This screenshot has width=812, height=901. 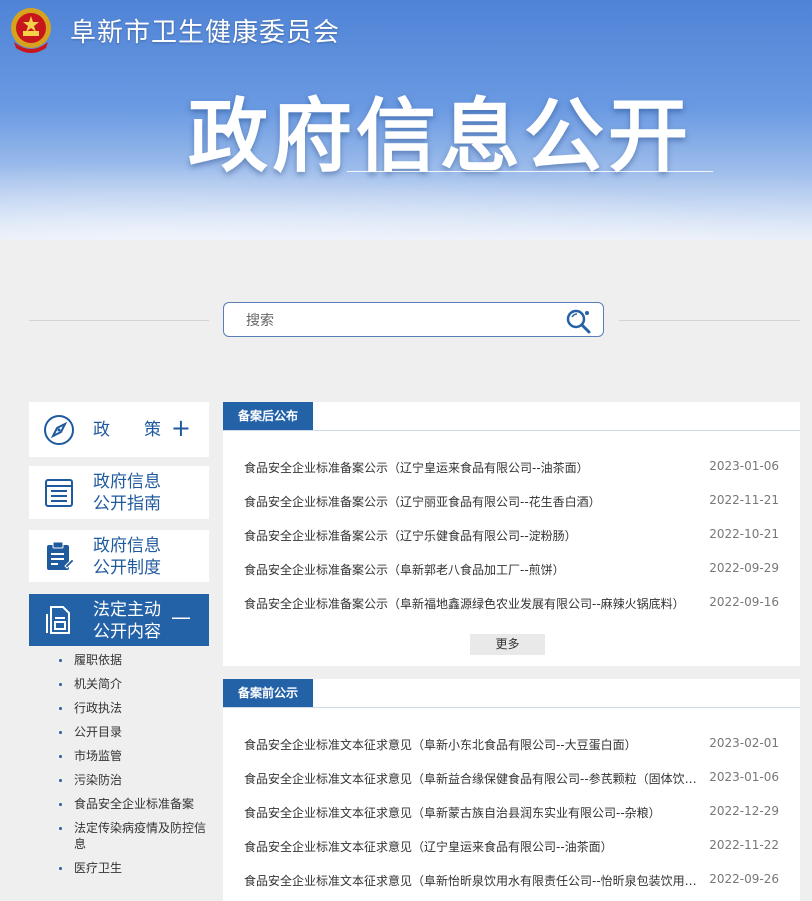 I want to click on panel-header: 备案前公示, so click(x=511, y=693).